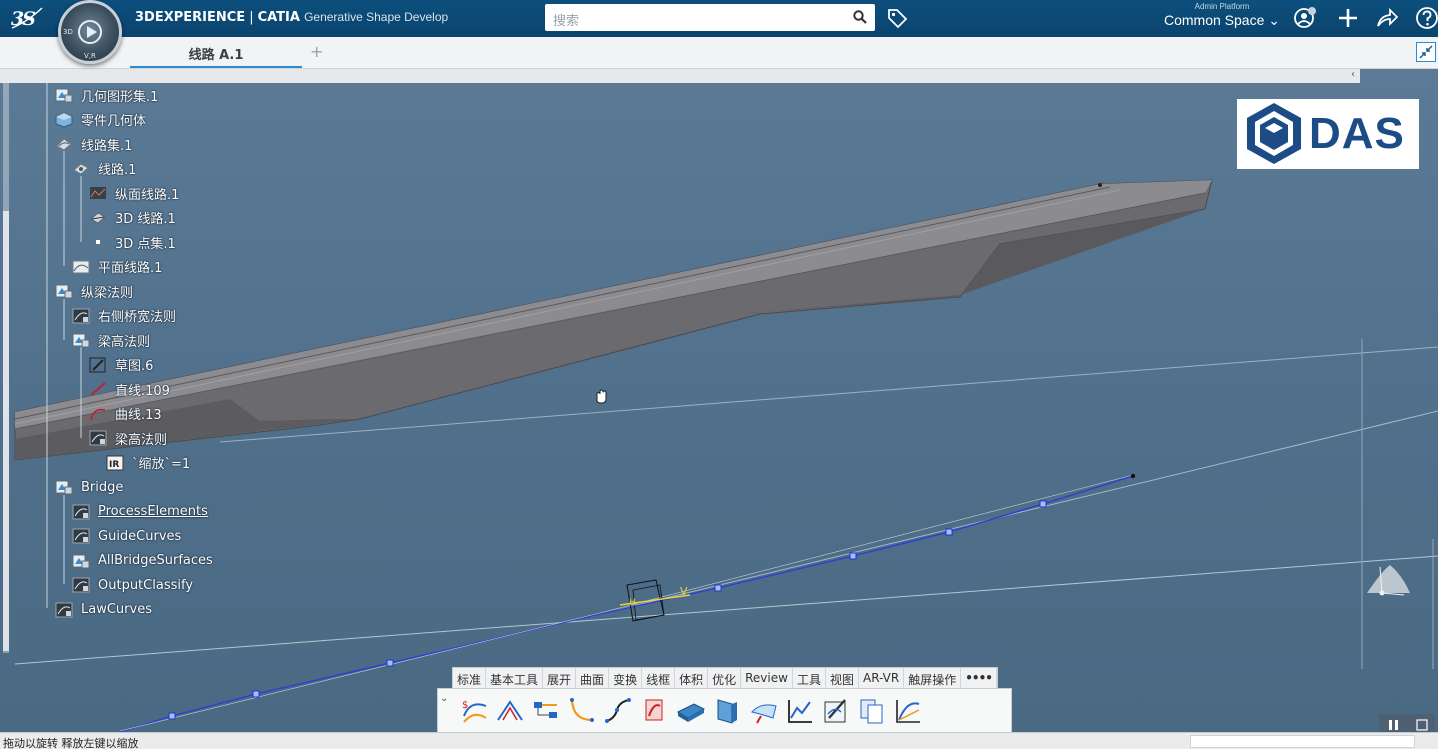 The width and height of the screenshot is (1438, 749). What do you see at coordinates (1302, 741) in the screenshot?
I see `command-input` at bounding box center [1302, 741].